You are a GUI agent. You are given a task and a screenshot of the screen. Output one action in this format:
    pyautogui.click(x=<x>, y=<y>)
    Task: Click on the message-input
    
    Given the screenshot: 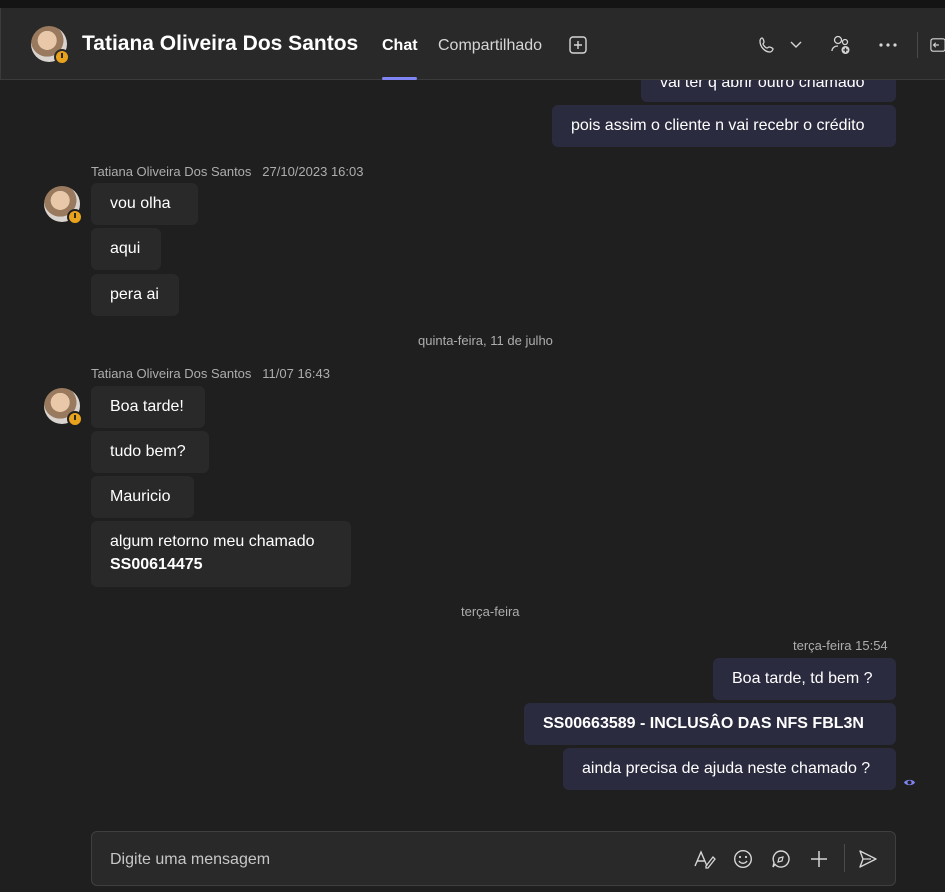 What is the action you would take?
    pyautogui.click(x=390, y=860)
    